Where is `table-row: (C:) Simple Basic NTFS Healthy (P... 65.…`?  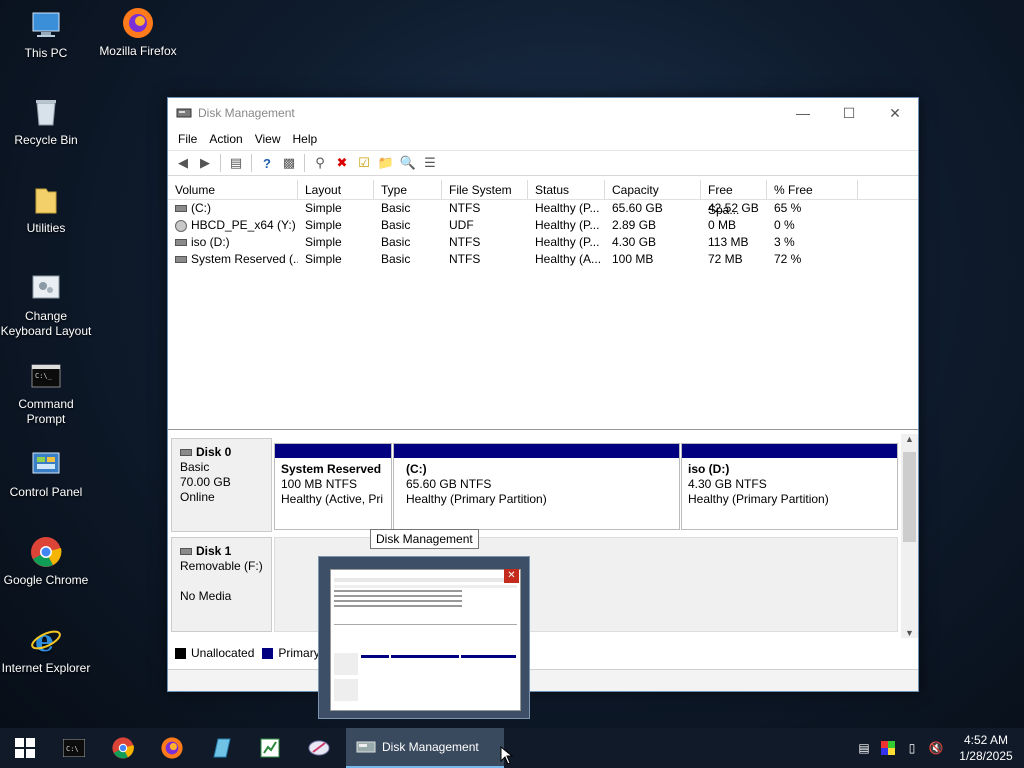 table-row: (C:) Simple Basic NTFS Healthy (P... 65.… is located at coordinates (543, 208).